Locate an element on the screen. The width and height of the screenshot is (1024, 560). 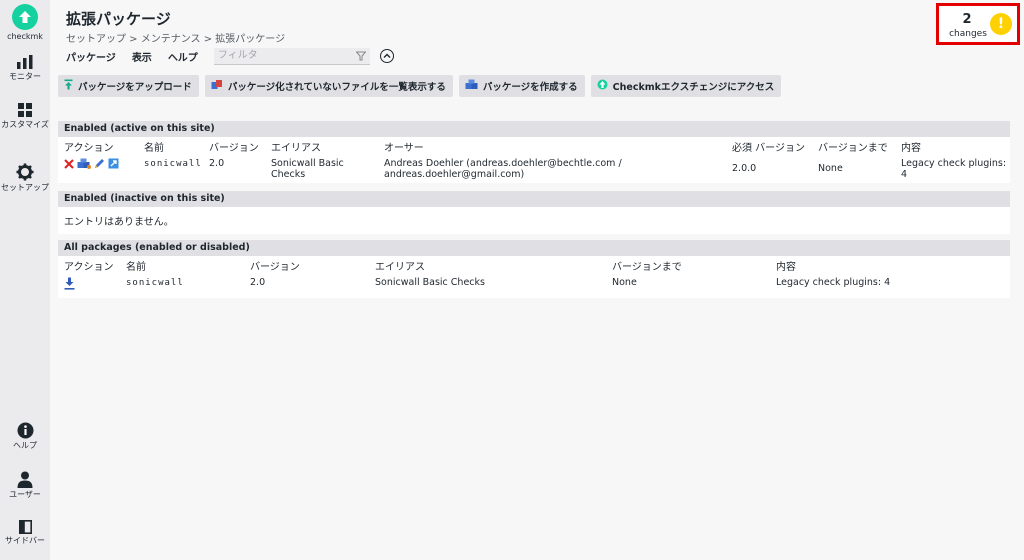
sidebar-toggle-icon is located at coordinates (25, 527).